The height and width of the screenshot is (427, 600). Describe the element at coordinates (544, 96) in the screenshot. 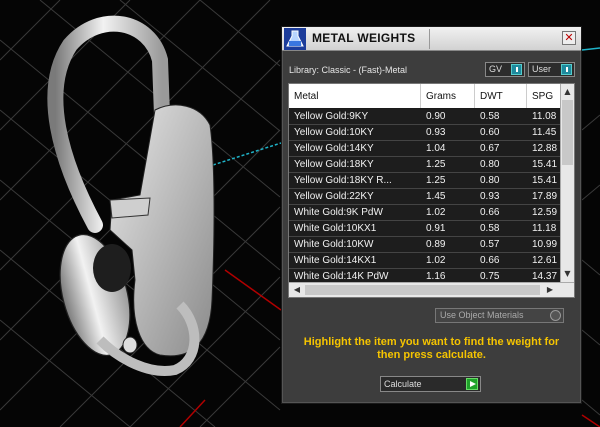

I see `column-header-spg: SPG` at that location.